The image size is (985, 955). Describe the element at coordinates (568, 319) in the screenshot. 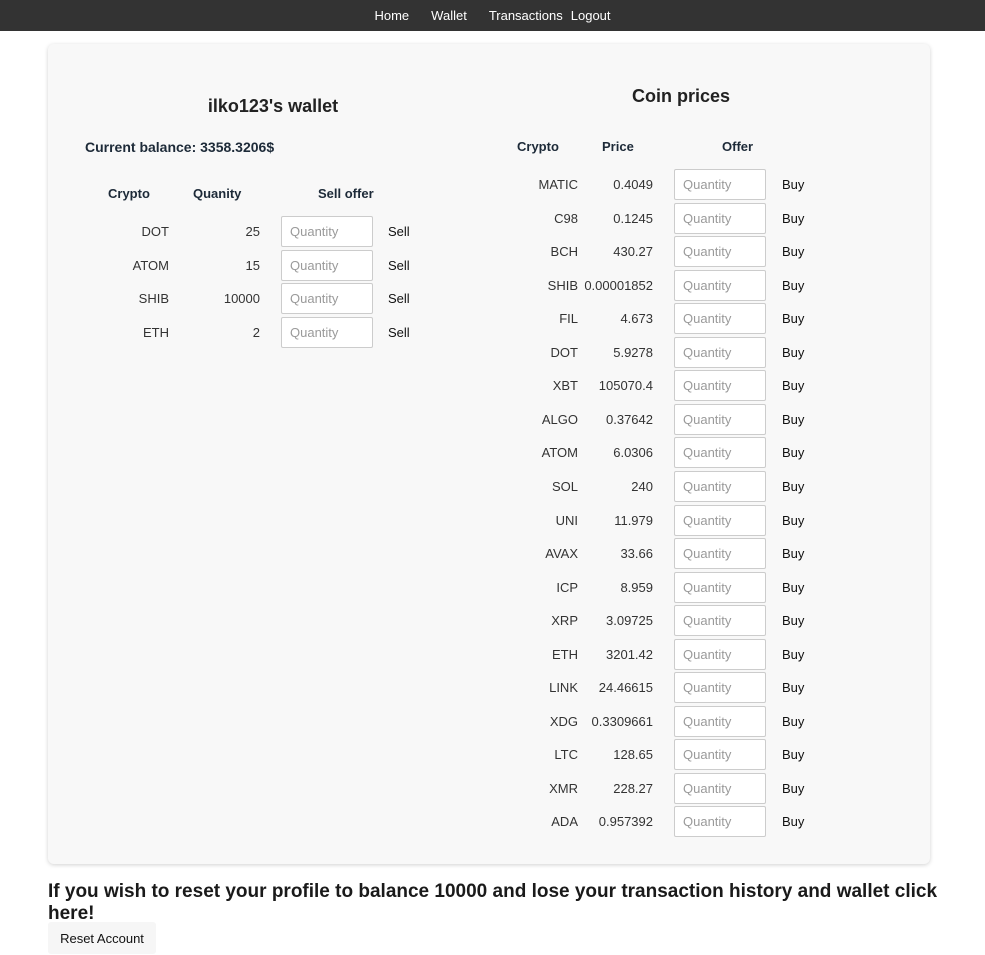

I see `price-row-symbol: FIL` at that location.